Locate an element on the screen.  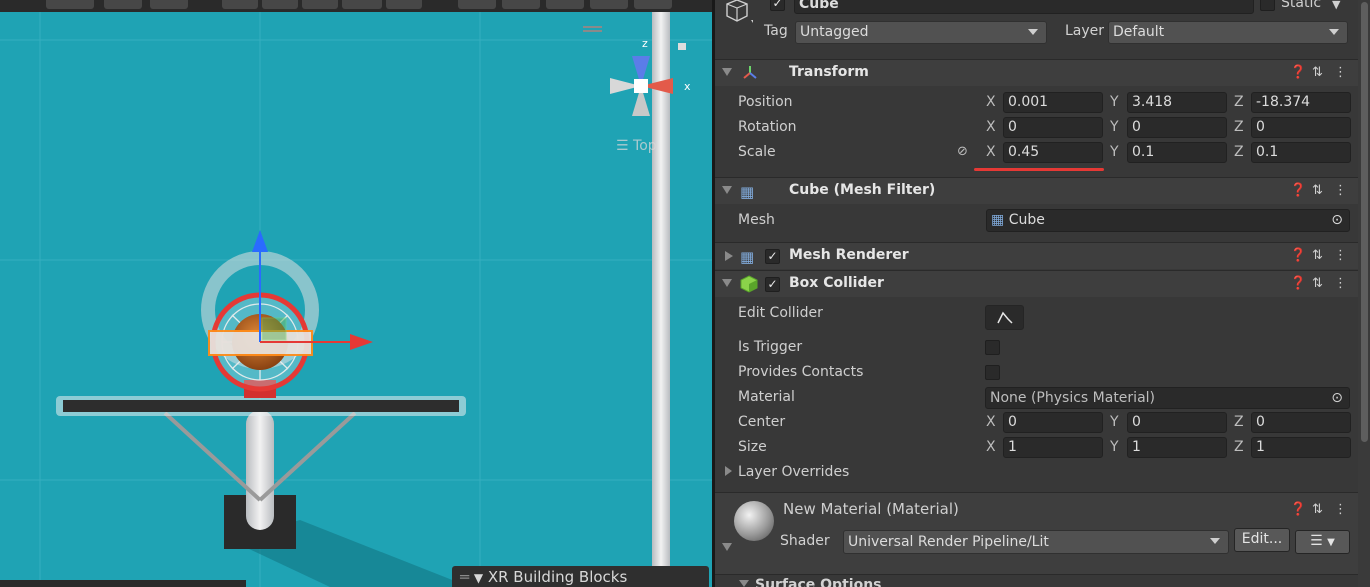
rotation-z-field: 0 is located at coordinates (1301, 127).